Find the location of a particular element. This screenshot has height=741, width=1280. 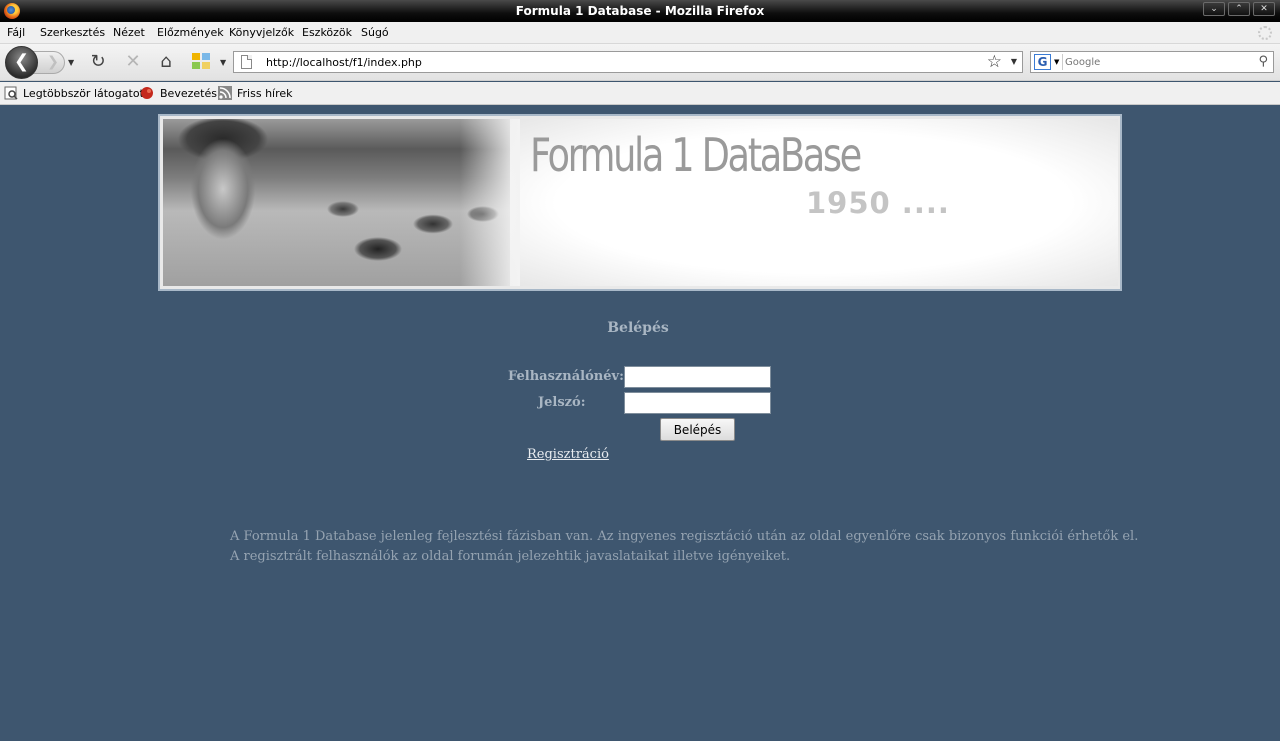

intro-bookmark-icon is located at coordinates (147, 93).